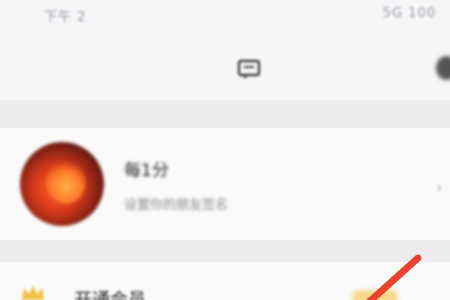  I want to click on profile-signature: 设置你的朋友签名, so click(176, 205).